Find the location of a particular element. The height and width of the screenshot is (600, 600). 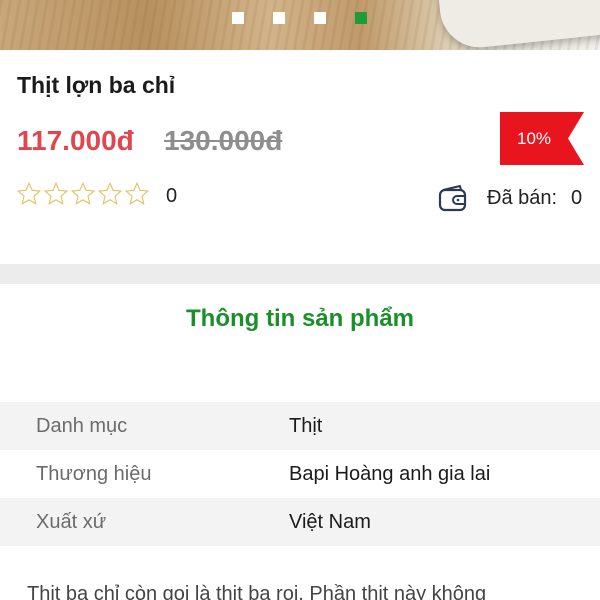

product-info-heading: Thông tin sản phẩm is located at coordinates (300, 318).